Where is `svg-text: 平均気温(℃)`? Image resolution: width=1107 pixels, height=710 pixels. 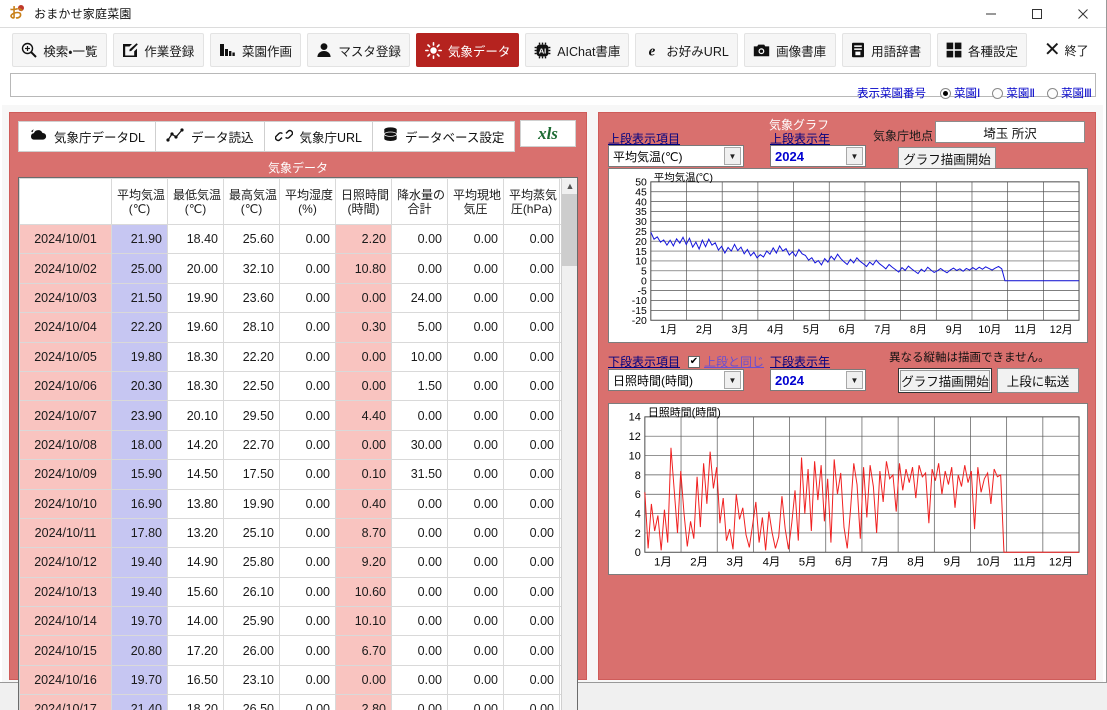
svg-text: 平均気温(℃) is located at coordinates (683, 177).